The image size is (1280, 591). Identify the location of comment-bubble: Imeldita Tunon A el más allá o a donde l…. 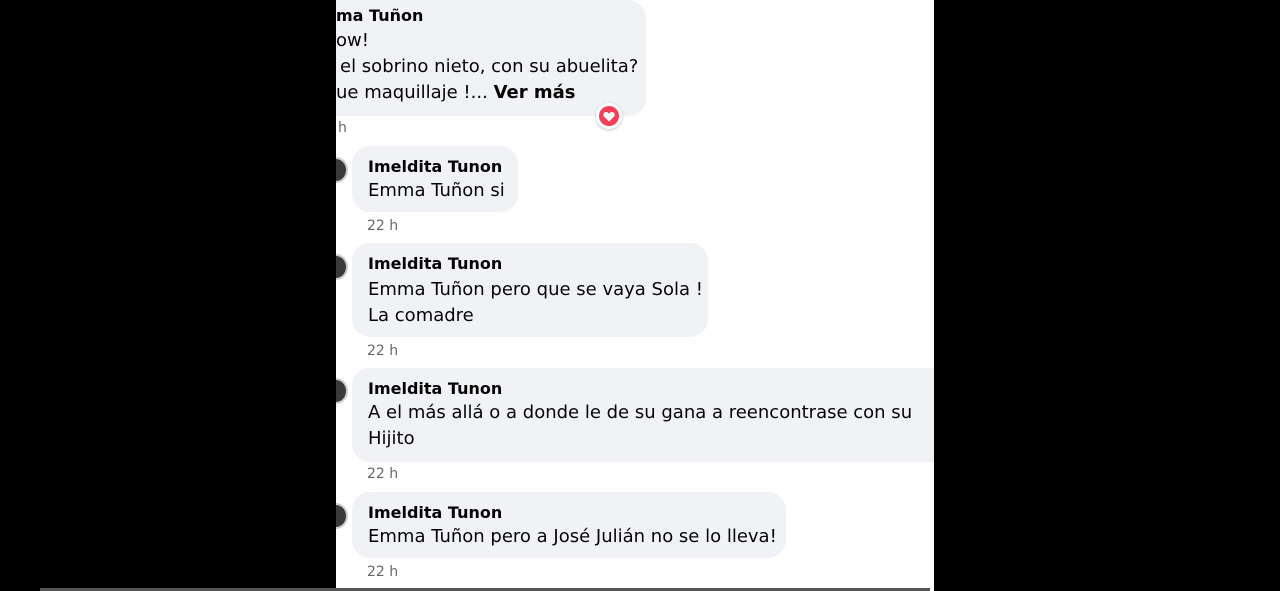
(643, 415).